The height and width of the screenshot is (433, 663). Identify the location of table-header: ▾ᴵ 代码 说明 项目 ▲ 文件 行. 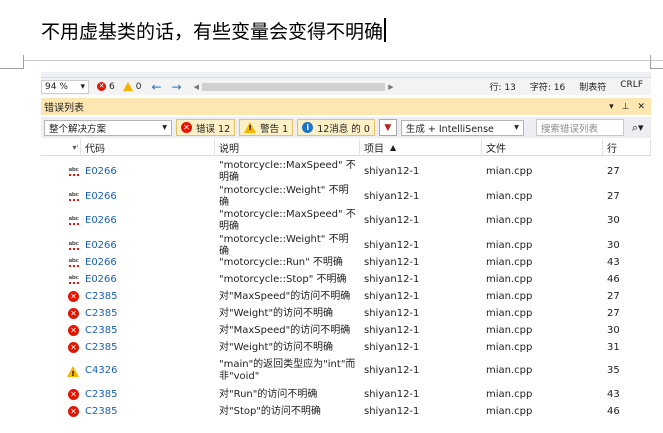
(346, 147).